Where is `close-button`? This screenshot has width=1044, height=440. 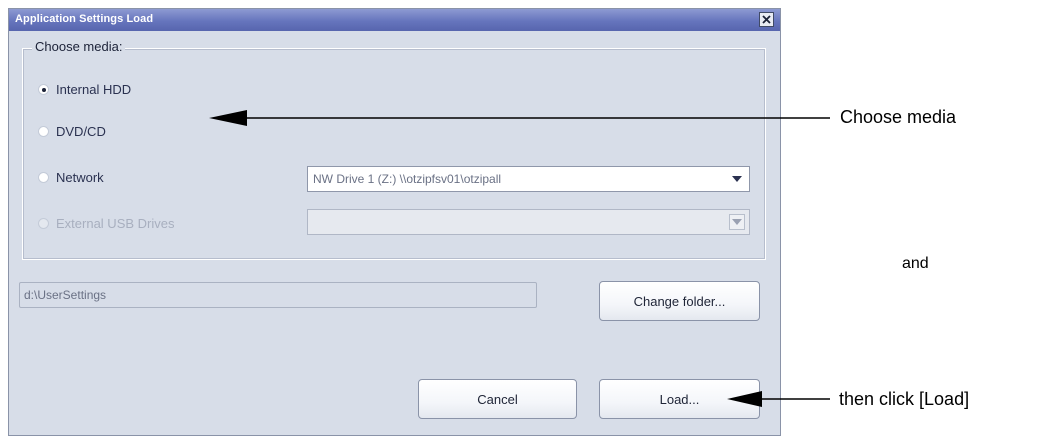 close-button is located at coordinates (766, 19).